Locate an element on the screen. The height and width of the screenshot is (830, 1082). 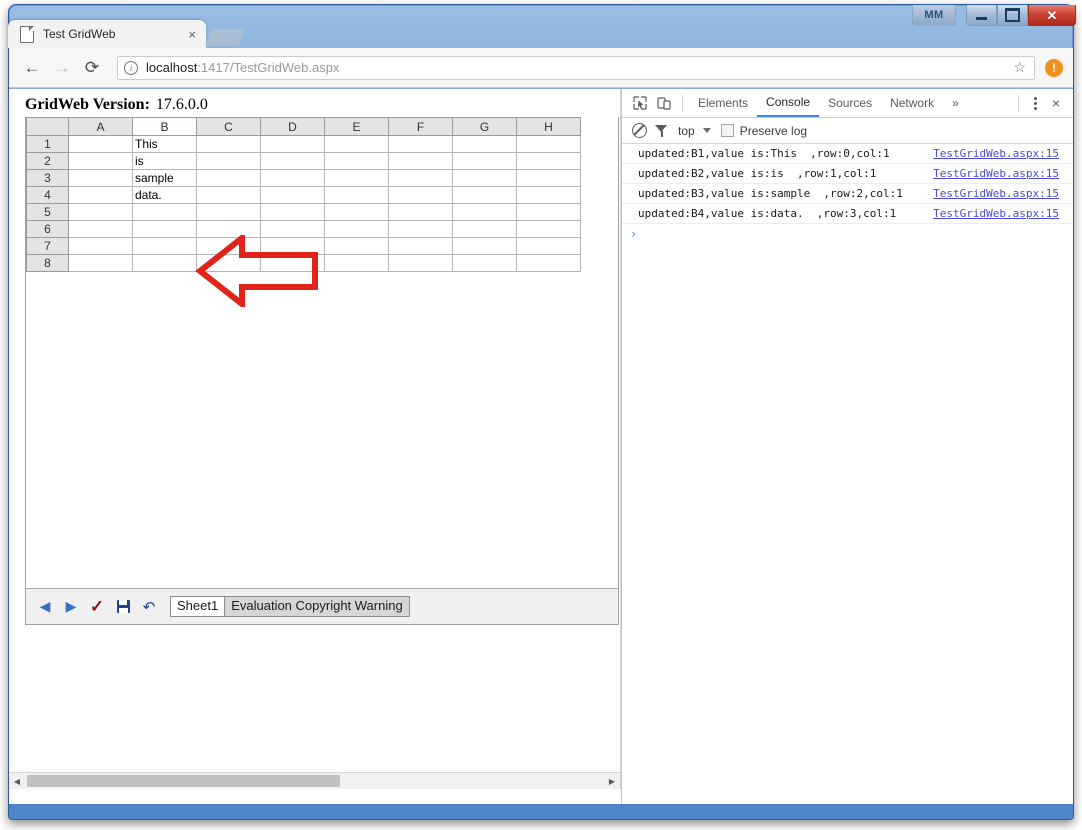
column-header-a: A is located at coordinates (100, 126).